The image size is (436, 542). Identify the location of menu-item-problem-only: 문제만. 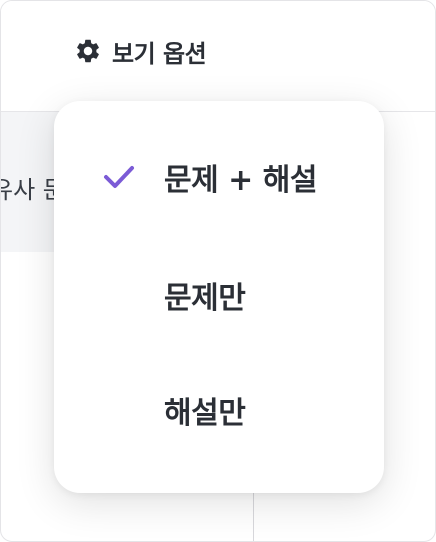
(219, 295).